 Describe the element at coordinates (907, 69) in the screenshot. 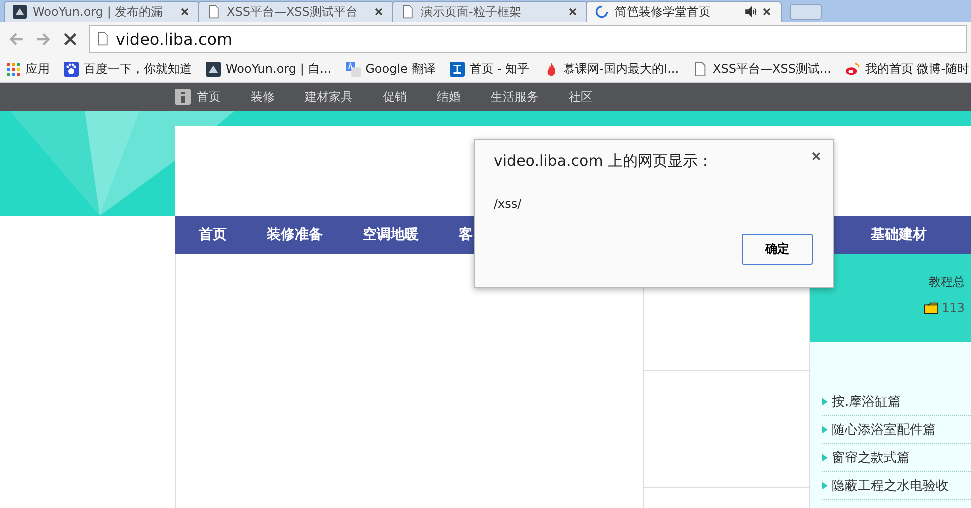

I see `bookmark: 我的首页 微博-随时` at that location.